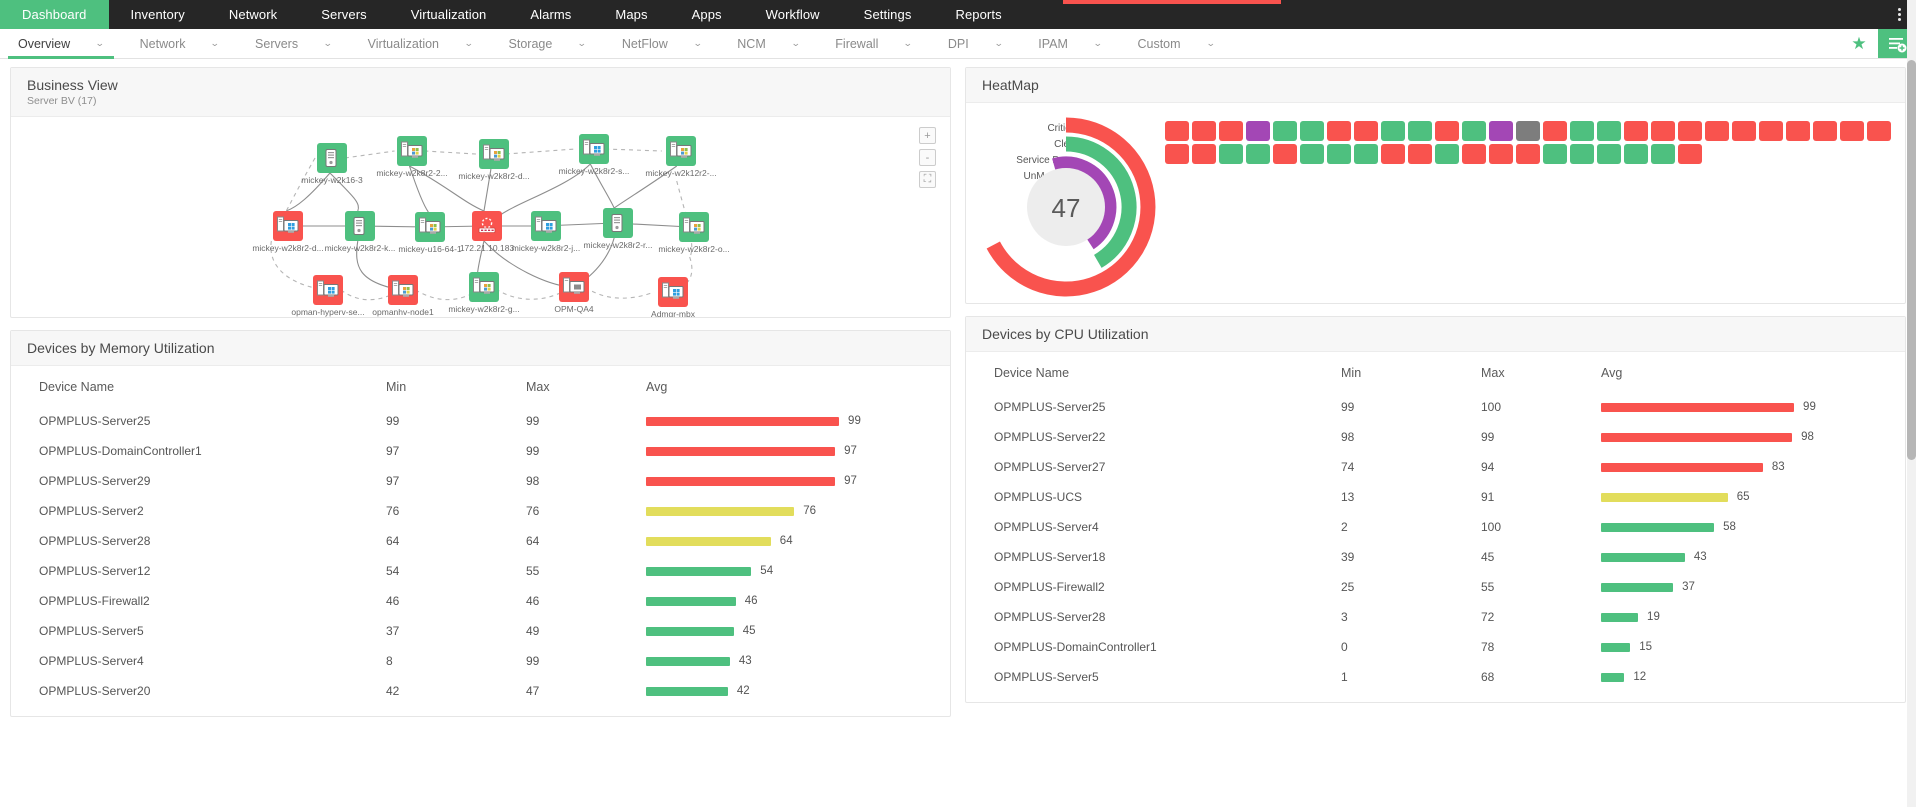 The image size is (1916, 807). I want to click on topnav-item-alarms: Alarms, so click(550, 14).